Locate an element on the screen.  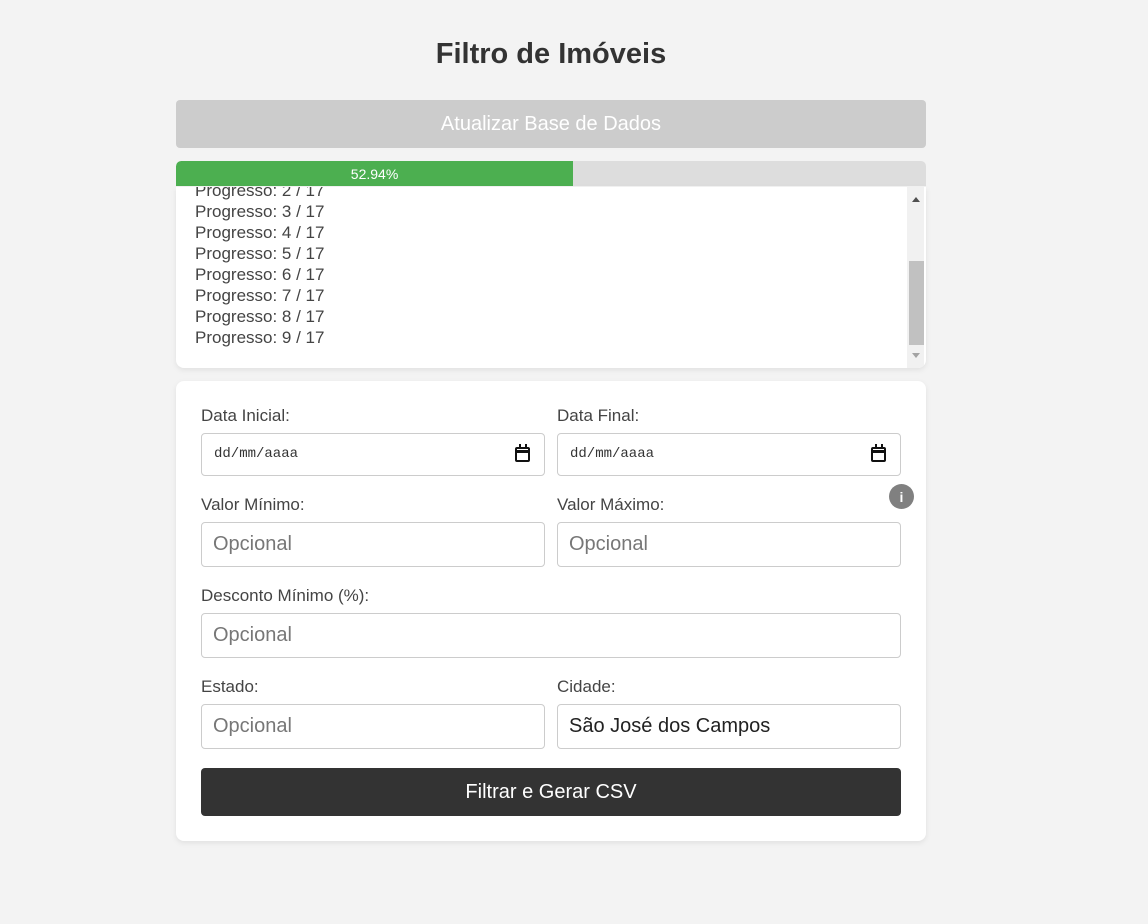
start-date-label: Data Inicial: is located at coordinates (245, 415).